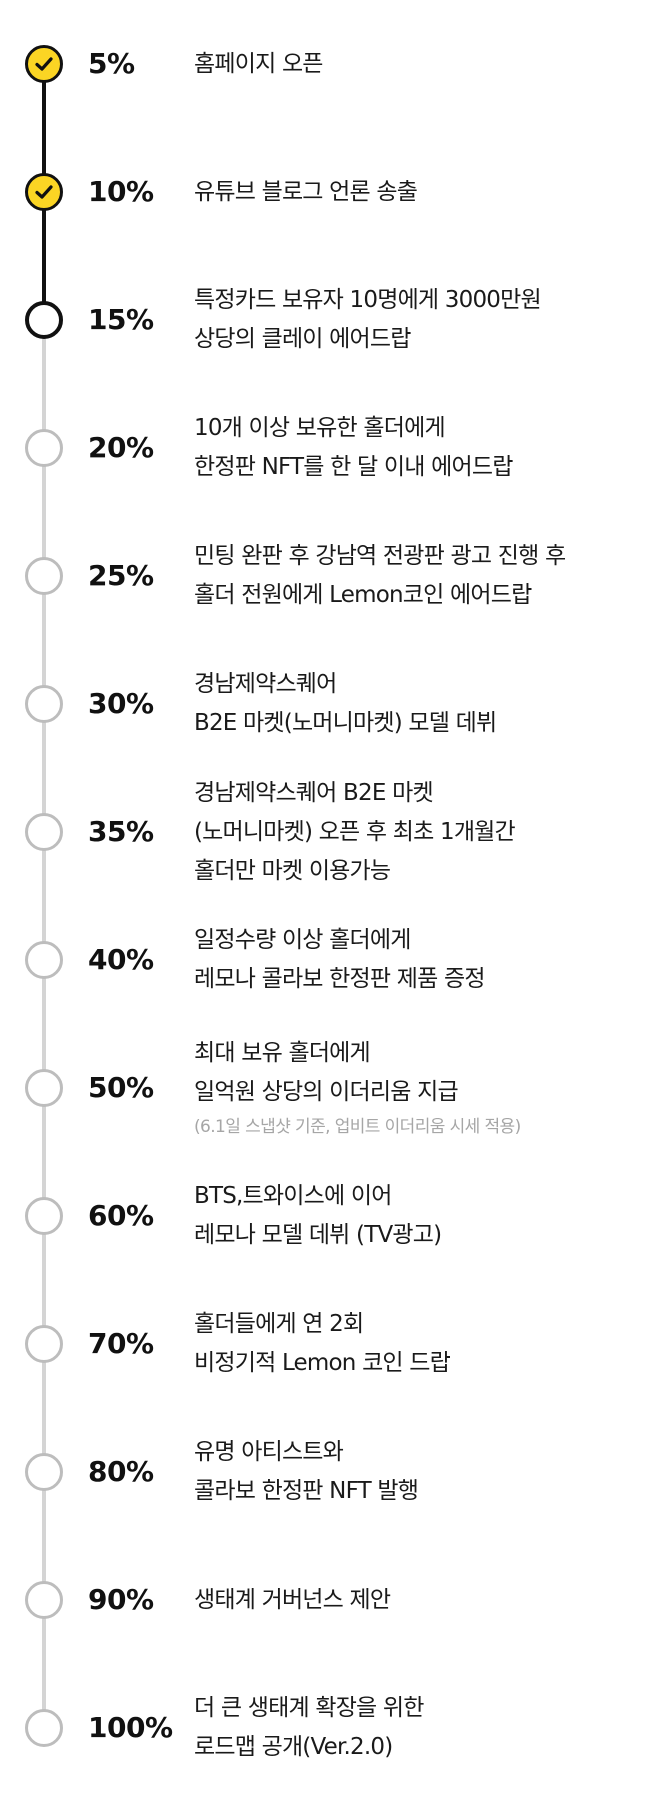 This screenshot has height=1812, width=656. I want to click on milestone-item: 30% 경남제약스퀘어 B2E 마켓(노머니마켓) 모델 데뷔, so click(328, 704).